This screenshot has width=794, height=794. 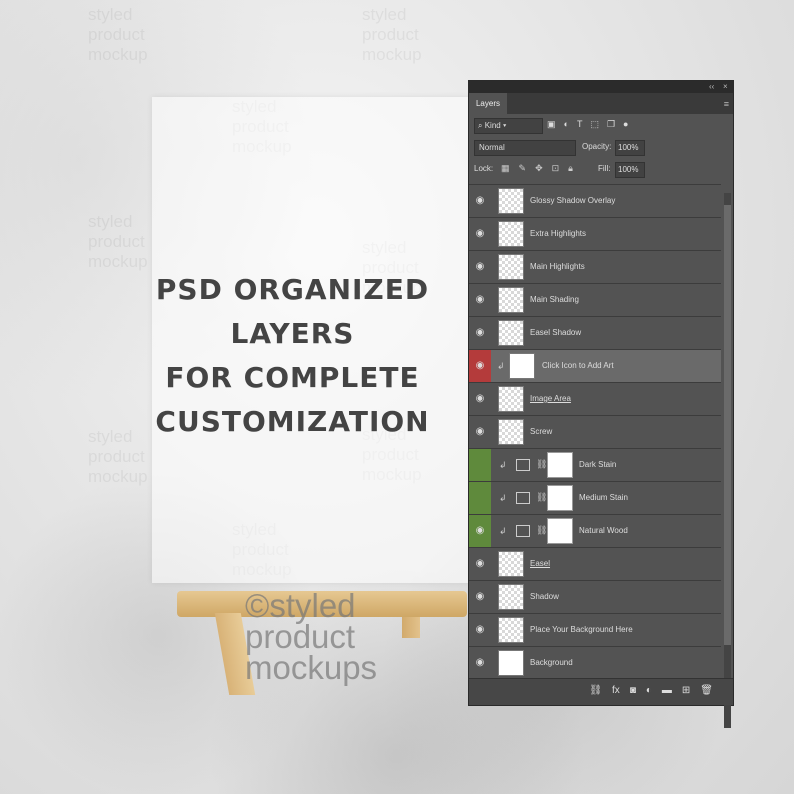 What do you see at coordinates (601, 126) in the screenshot?
I see `filter-row: ⌕ Kind ▾ ▣ ◐ T ⬚ ❐ ●` at bounding box center [601, 126].